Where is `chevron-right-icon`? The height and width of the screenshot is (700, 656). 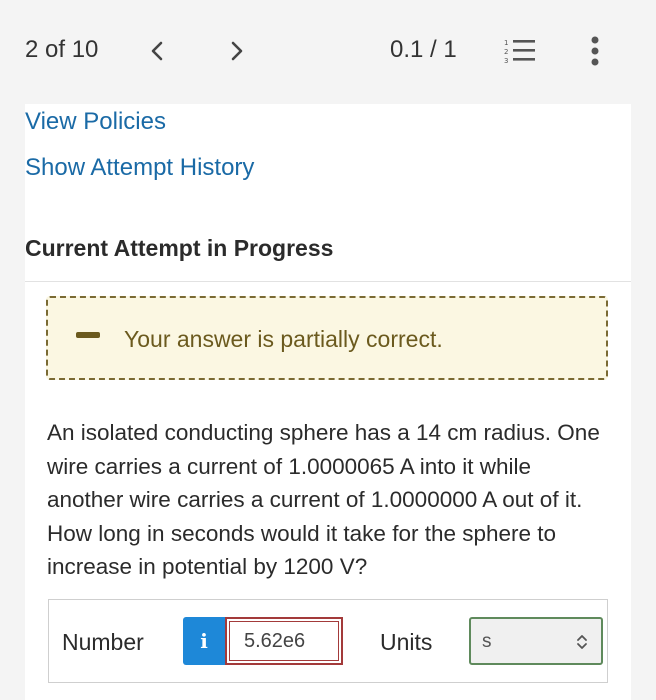 chevron-right-icon is located at coordinates (237, 51).